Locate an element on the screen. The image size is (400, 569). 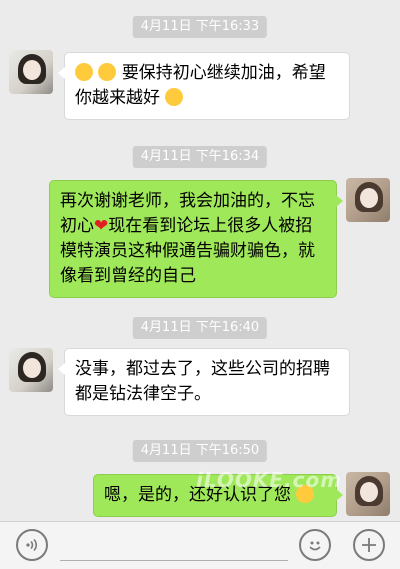
message-bubble: 要保持初心继续加油，希望 你越来越好 is located at coordinates (204, 86).